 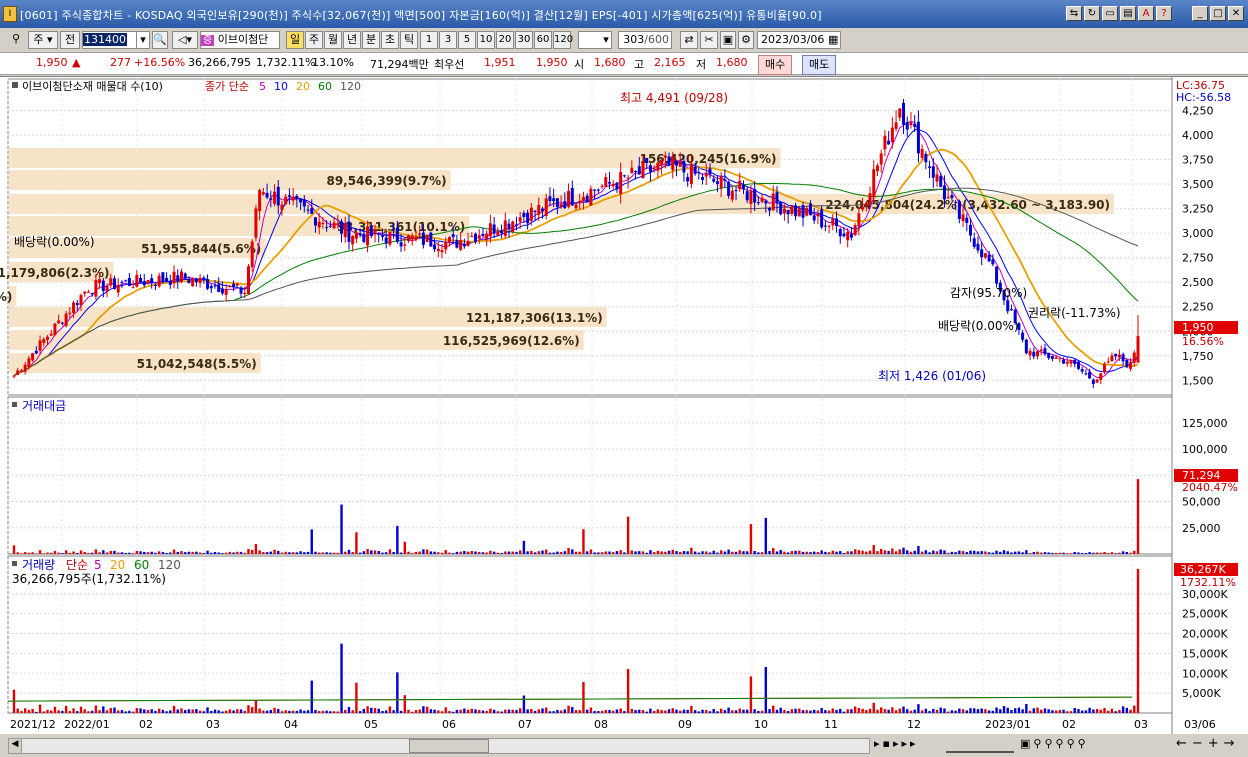 What do you see at coordinates (314, 40) in the screenshot?
I see `period-tab-1: 주` at bounding box center [314, 40].